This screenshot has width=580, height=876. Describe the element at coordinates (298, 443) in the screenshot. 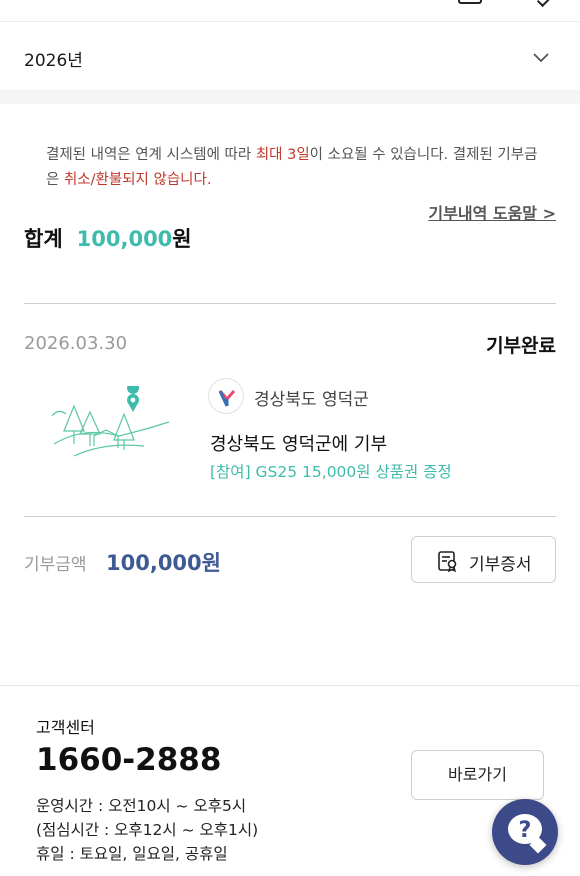

I see `donation-title: 경상북도 영덕군에 기부` at that location.